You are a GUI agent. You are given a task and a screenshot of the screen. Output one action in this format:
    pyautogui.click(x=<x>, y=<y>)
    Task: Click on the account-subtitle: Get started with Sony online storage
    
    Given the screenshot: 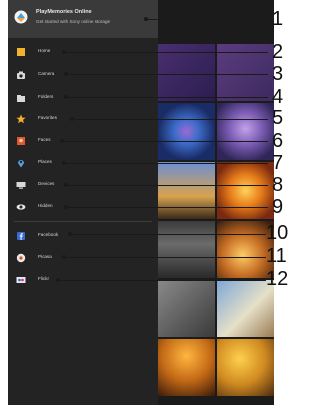 What is the action you would take?
    pyautogui.click(x=73, y=21)
    